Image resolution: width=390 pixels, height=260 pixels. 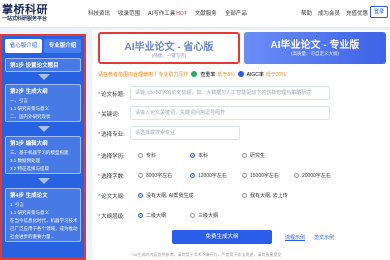 I want to click on degree-option-bachelor: 本科, so click(x=216, y=155).